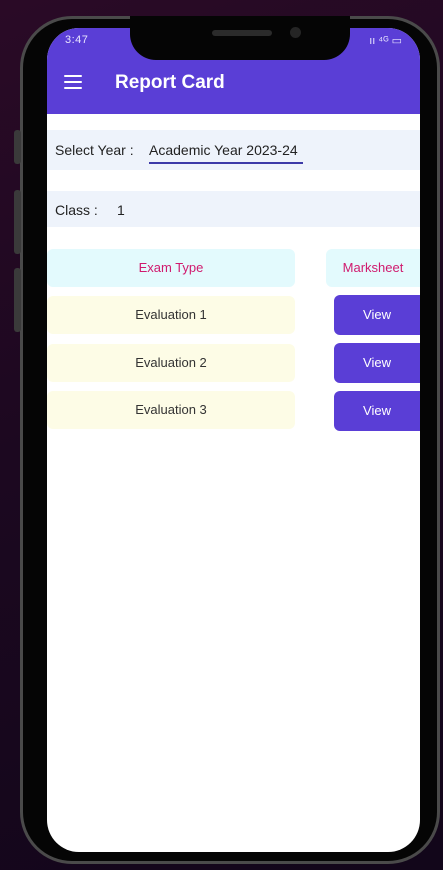 Image resolution: width=443 pixels, height=870 pixels. I want to click on year-label: Select Year :, so click(94, 150).